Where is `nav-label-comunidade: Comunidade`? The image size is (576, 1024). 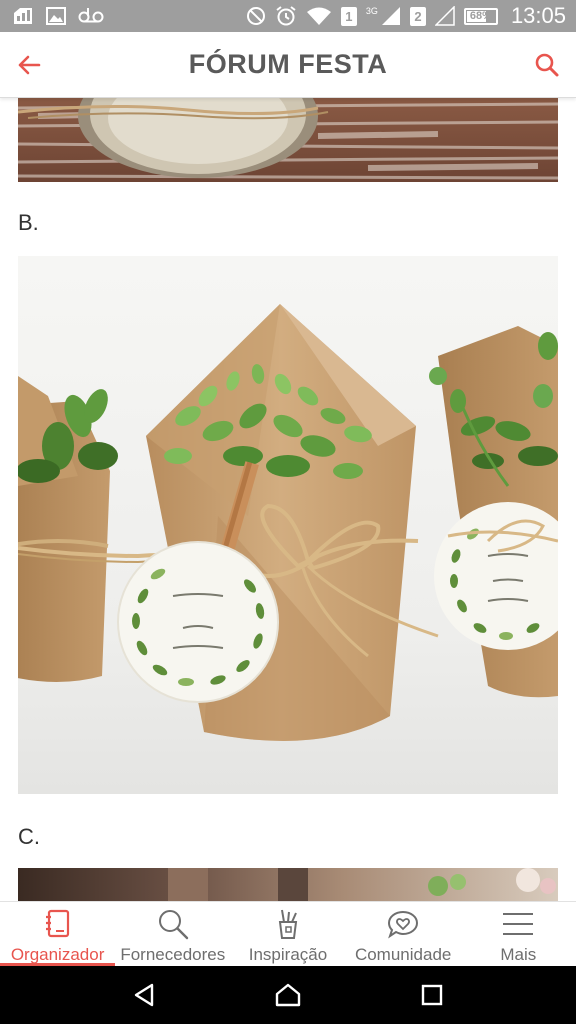
nav-label-comunidade: Comunidade is located at coordinates (403, 954).